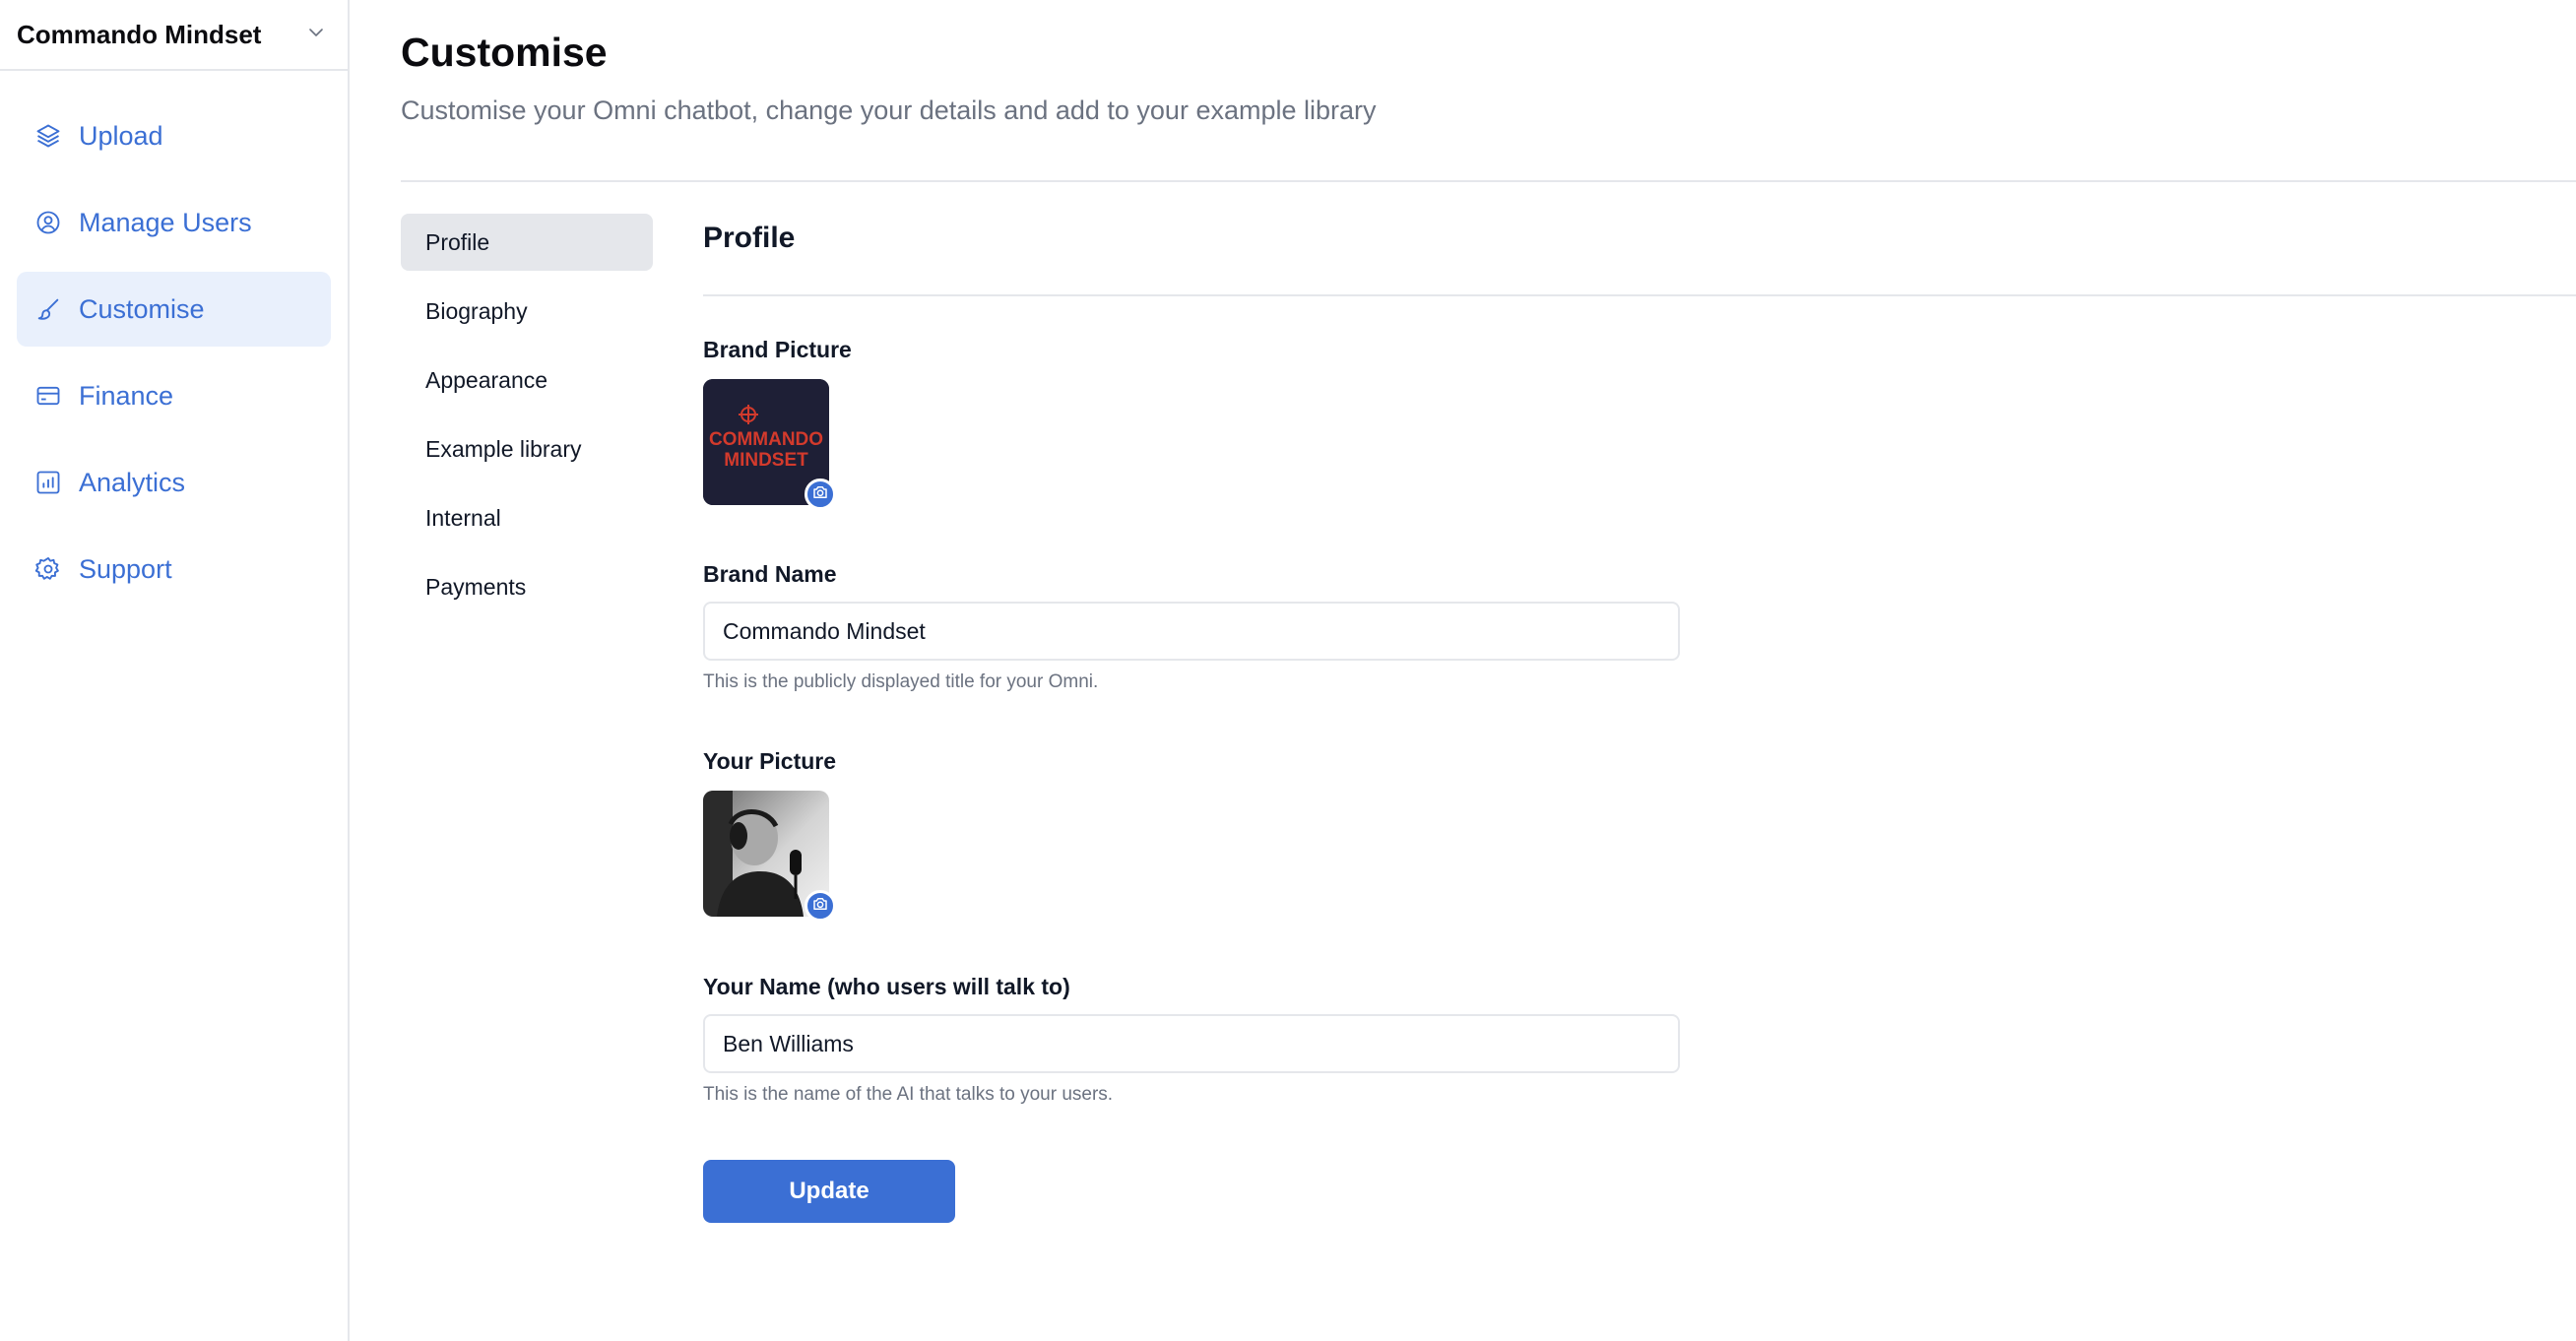  Describe the element at coordinates (527, 517) in the screenshot. I see `subnav-item-internal: Internal` at that location.